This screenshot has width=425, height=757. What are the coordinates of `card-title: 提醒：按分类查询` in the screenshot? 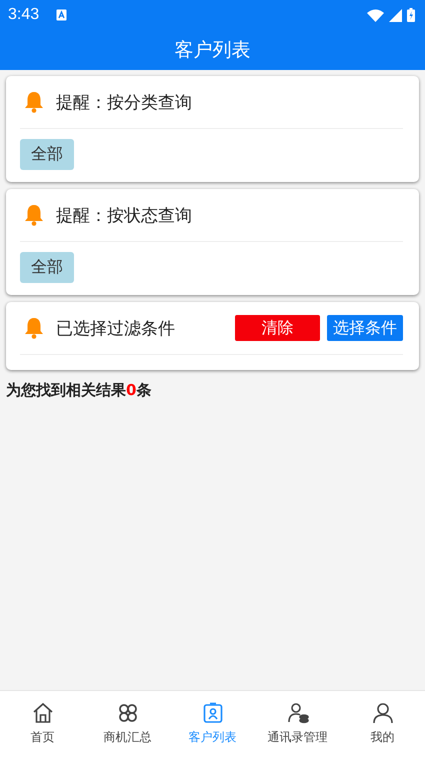 It's located at (124, 103).